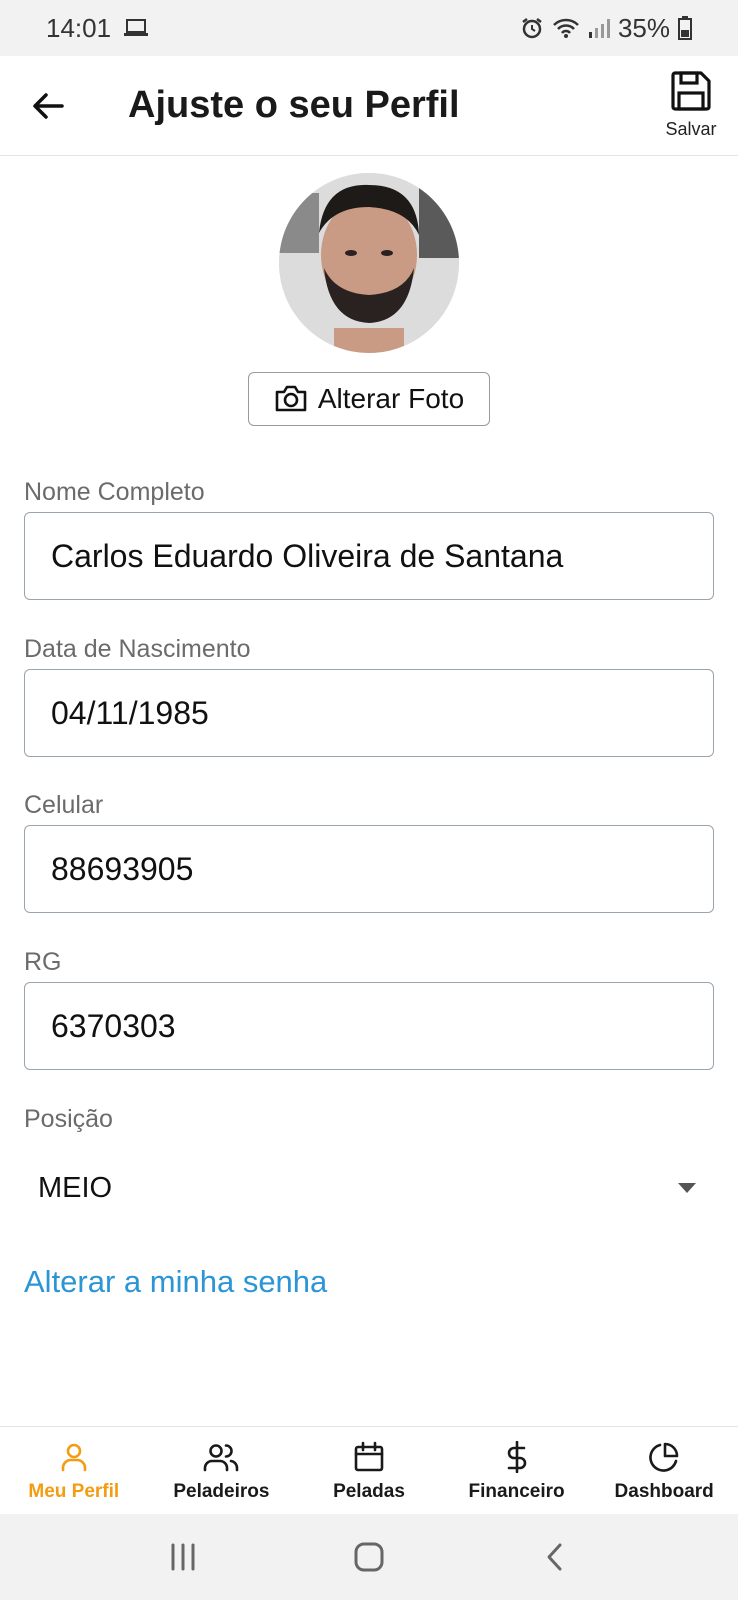  Describe the element at coordinates (369, 1491) in the screenshot. I see `nav-label: Peladas` at that location.